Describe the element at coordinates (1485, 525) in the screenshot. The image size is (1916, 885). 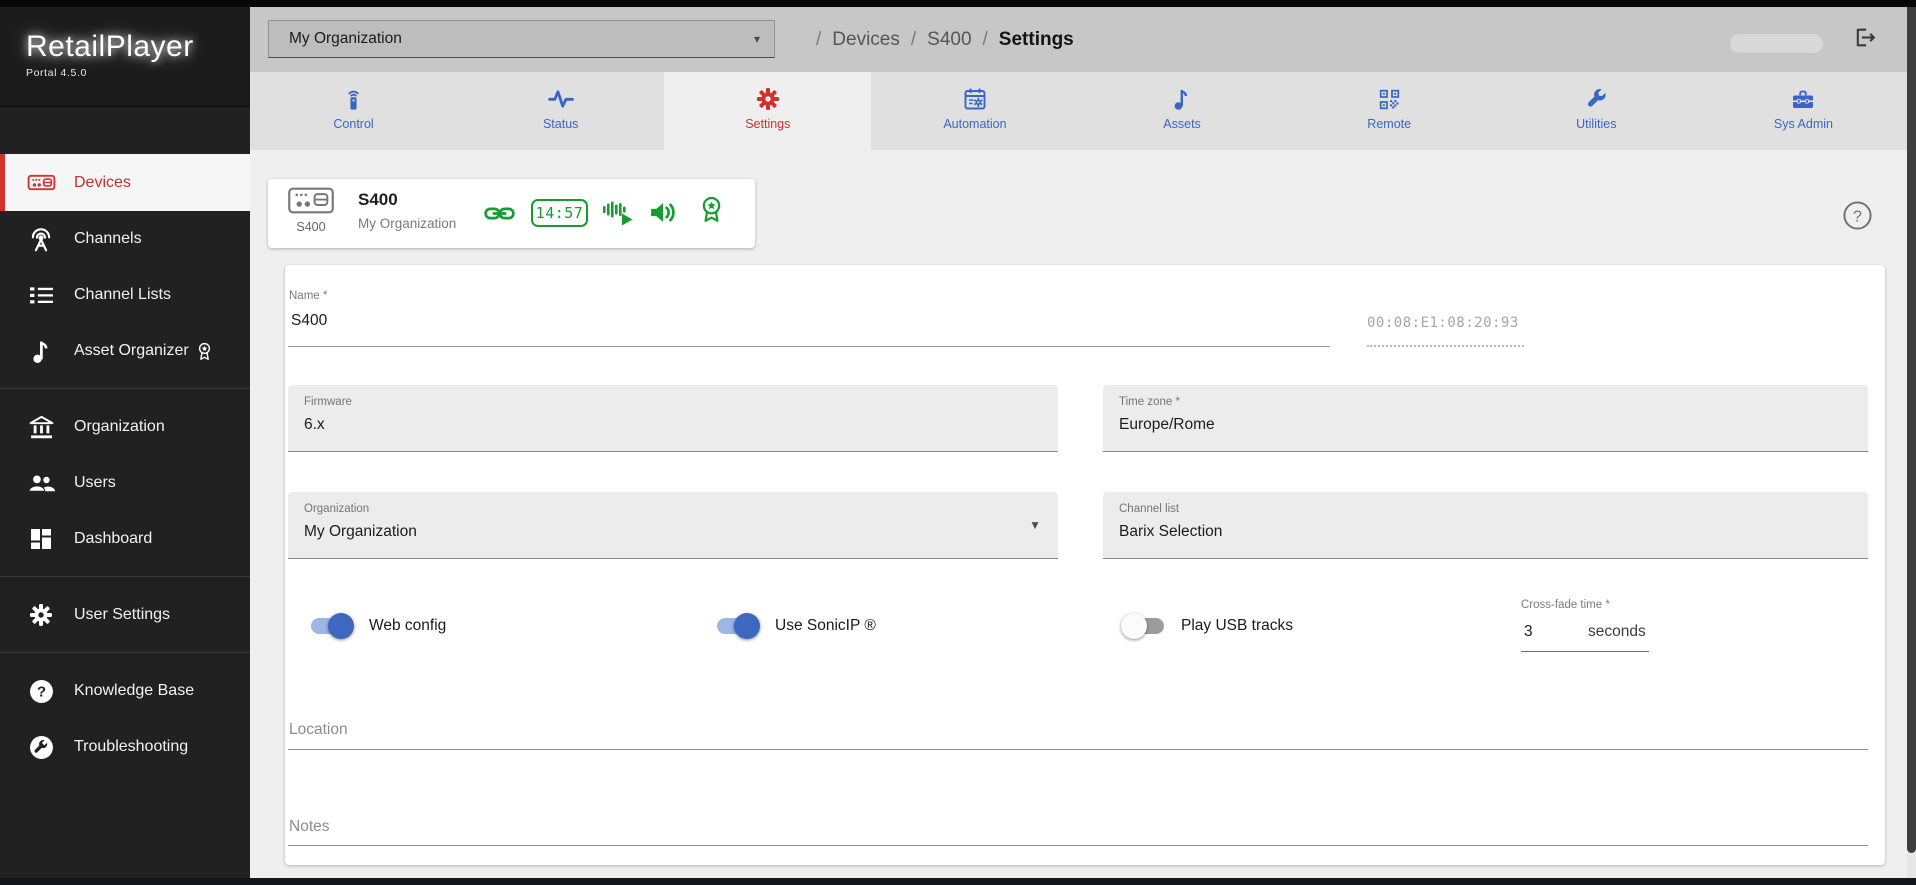
I see `channel-list-field: Channel list Barix Selection` at that location.